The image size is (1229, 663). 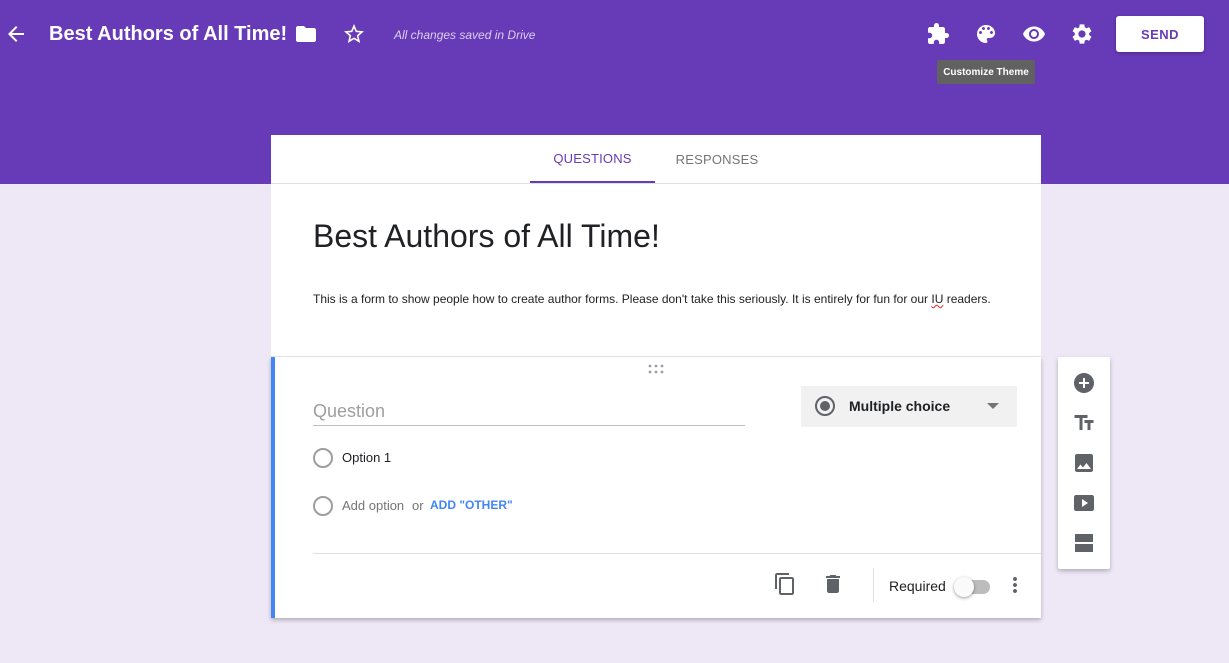 I want to click on dropdown-arrow-icon, so click(x=993, y=406).